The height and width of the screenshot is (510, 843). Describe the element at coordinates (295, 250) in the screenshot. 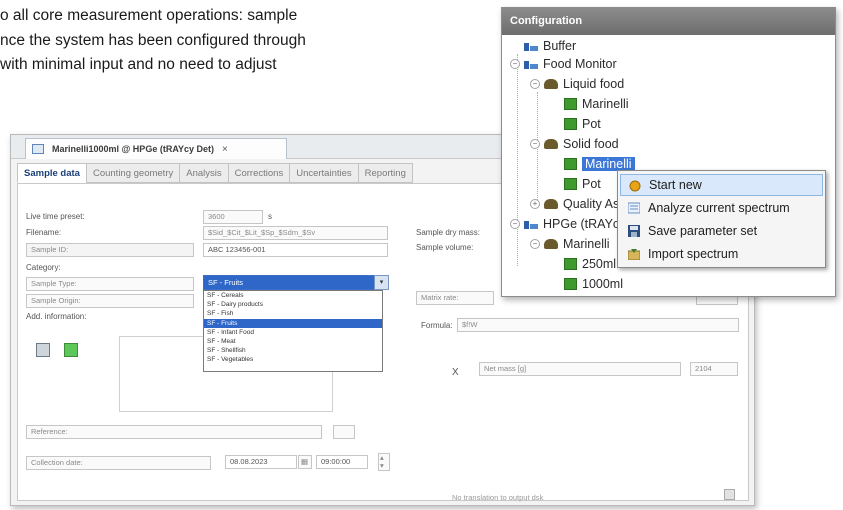

I see `sample-id-input: ABC 123456-001` at that location.